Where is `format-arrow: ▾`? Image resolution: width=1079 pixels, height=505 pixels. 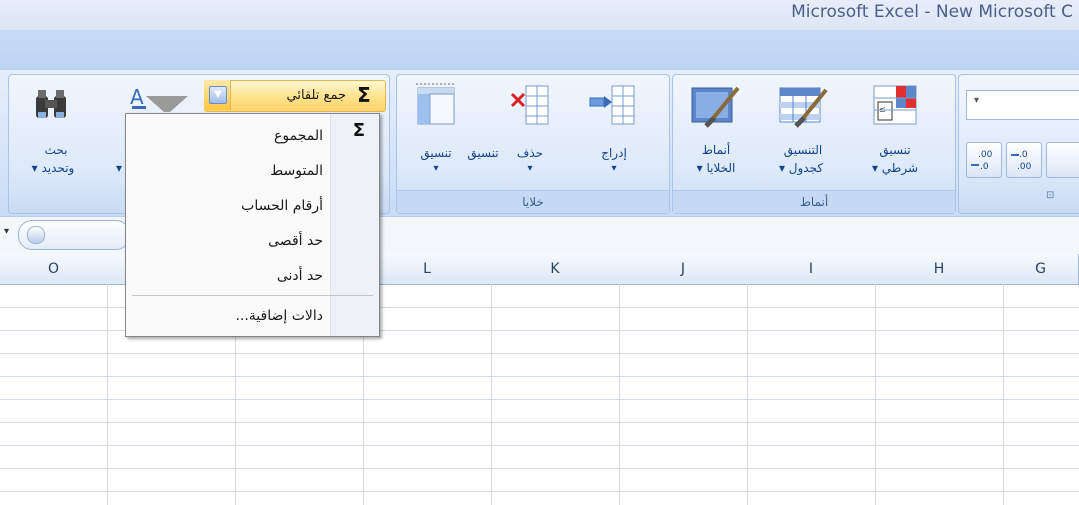 format-arrow: ▾ is located at coordinates (436, 168).